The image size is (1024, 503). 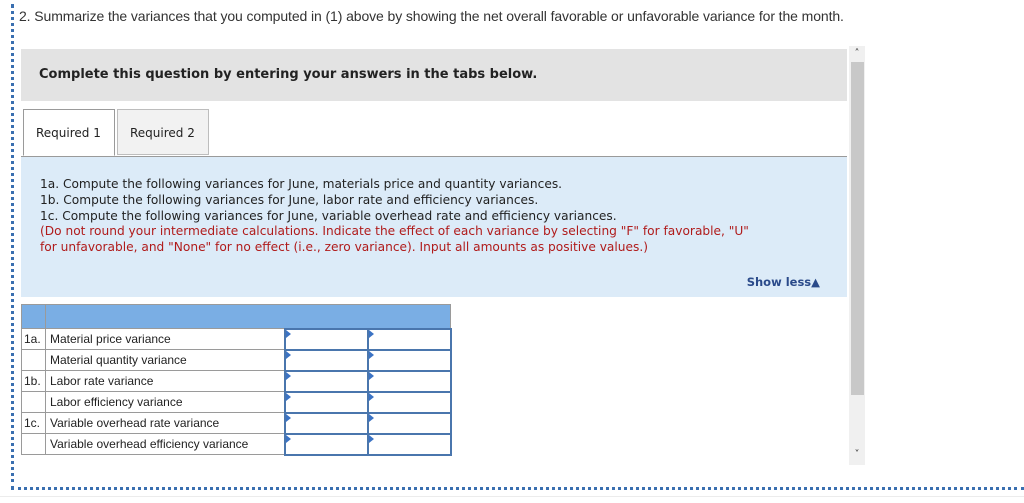 What do you see at coordinates (69, 132) in the screenshot?
I see `tab-required-1: Required 1` at bounding box center [69, 132].